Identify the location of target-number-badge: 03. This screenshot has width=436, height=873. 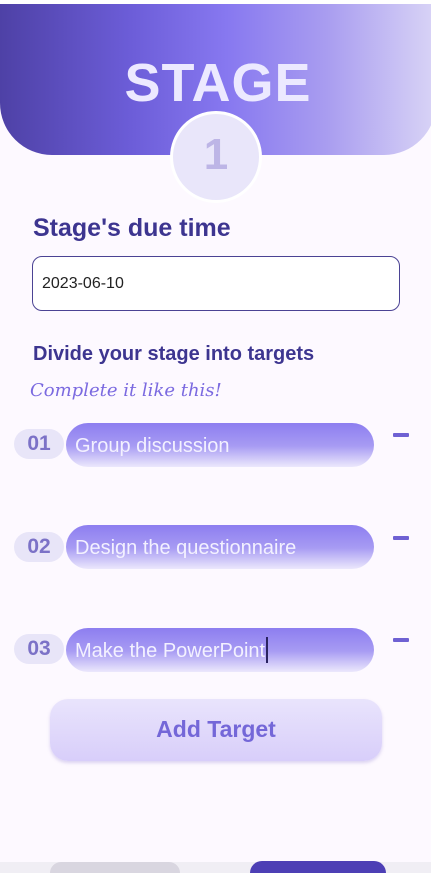
(39, 649).